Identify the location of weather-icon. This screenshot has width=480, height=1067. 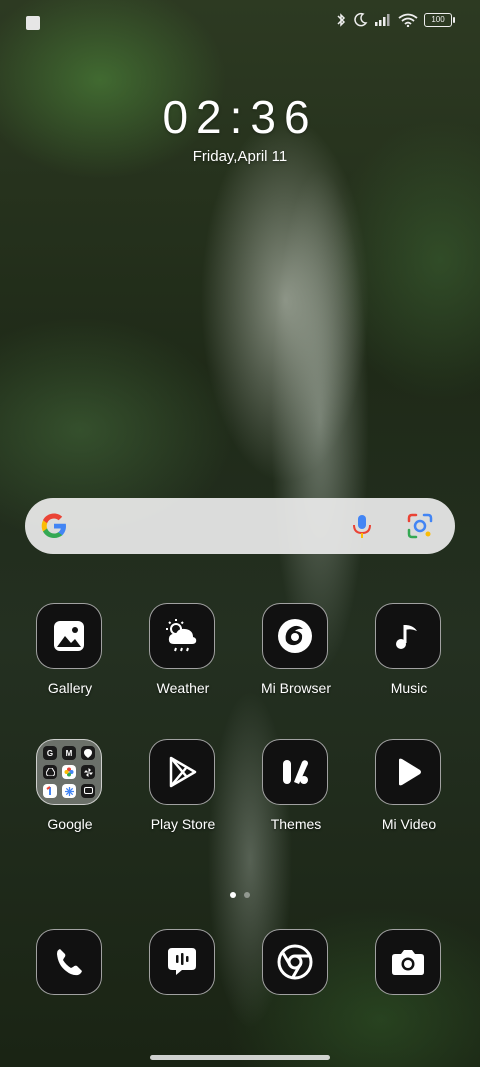
(181, 635).